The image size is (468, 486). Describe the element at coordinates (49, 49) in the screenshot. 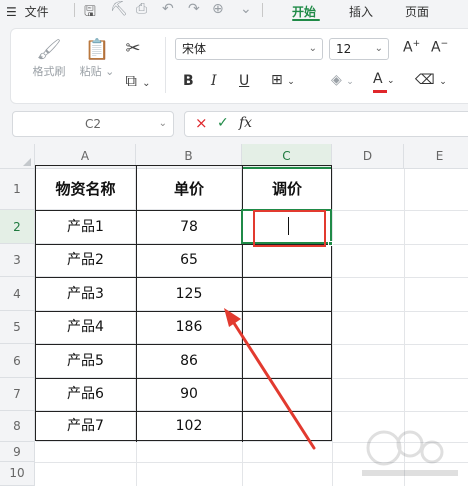

I see `paintbrush-icon: 🖌` at that location.